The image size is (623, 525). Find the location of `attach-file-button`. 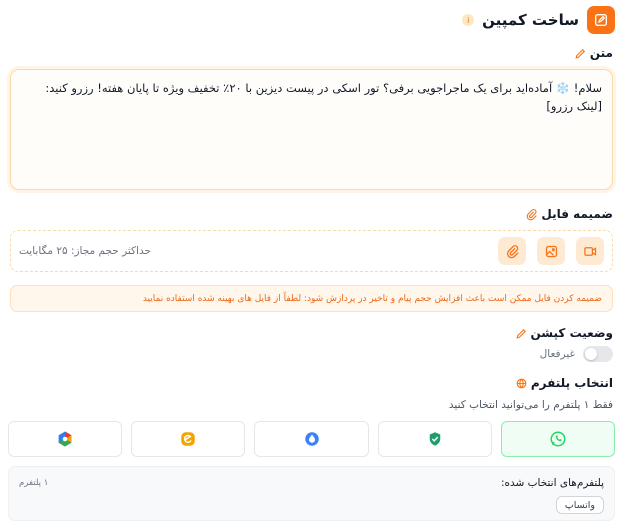

attach-file-button is located at coordinates (512, 251).